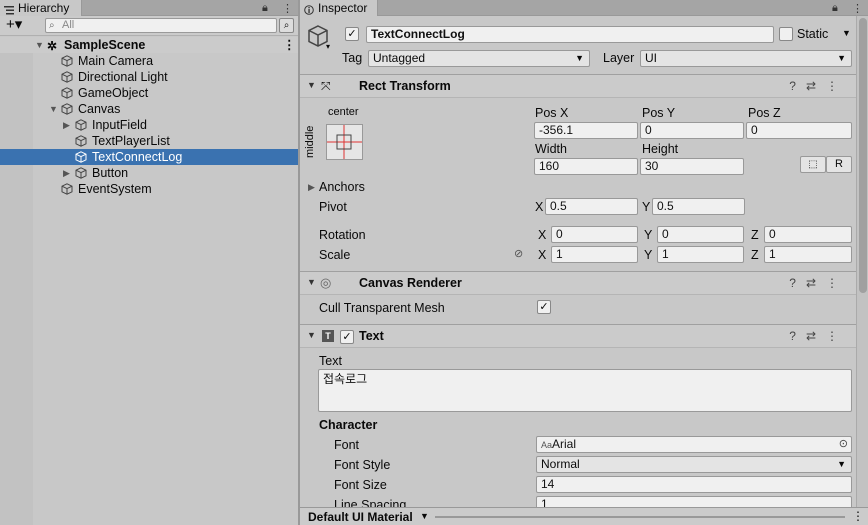 Image resolution: width=868 pixels, height=525 pixels. Describe the element at coordinates (640, 517) in the screenshot. I see `preview-resize-handle` at that location.